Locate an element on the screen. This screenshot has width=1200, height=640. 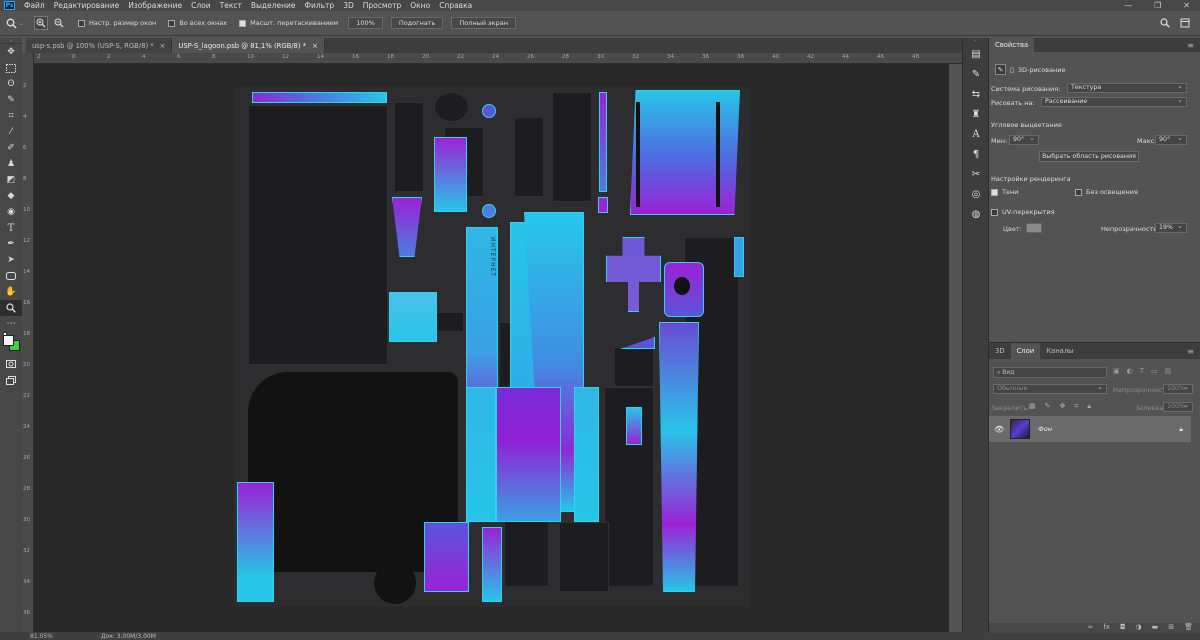
filter-pixel-icon: ▣ is located at coordinates (1116, 371).